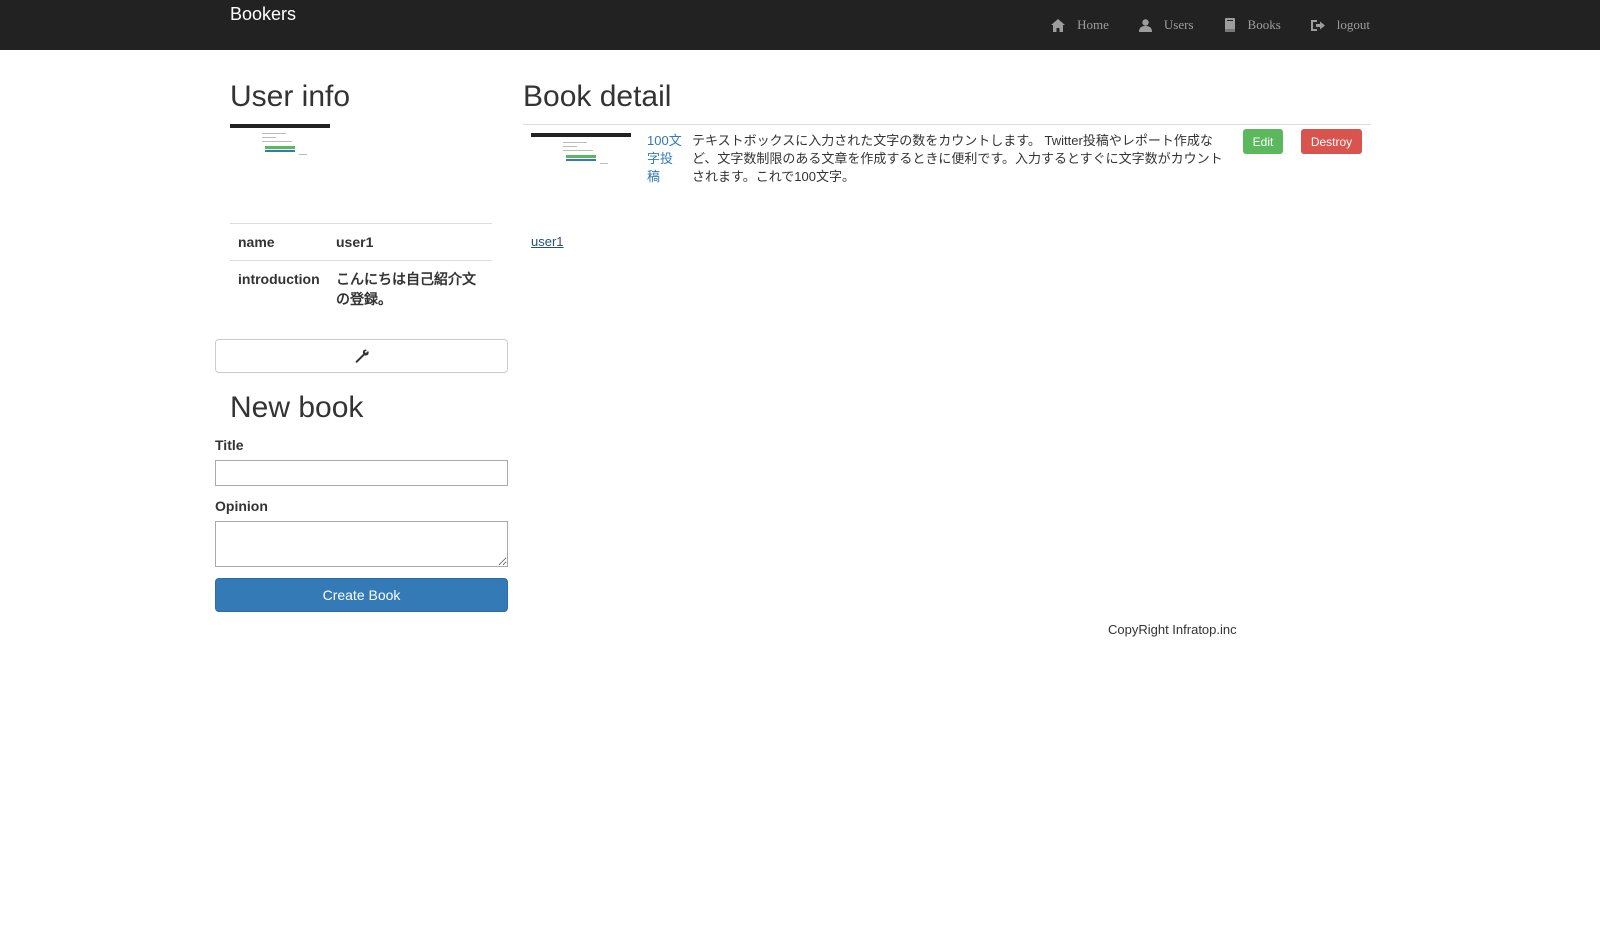 Image resolution: width=1600 pixels, height=950 pixels. Describe the element at coordinates (1229, 25) in the screenshot. I see `book-icon` at that location.